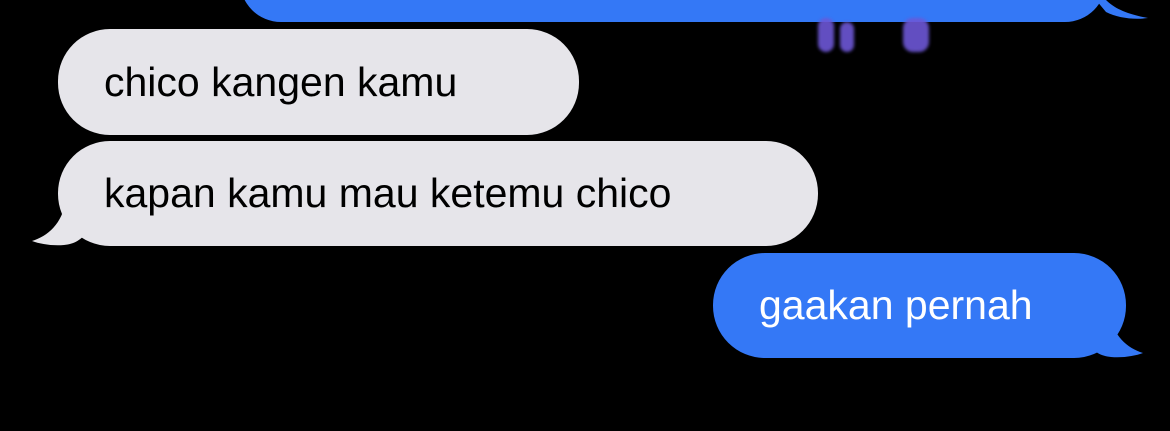  I want to click on message-bubble-outgoing-partial, so click(673, 11).